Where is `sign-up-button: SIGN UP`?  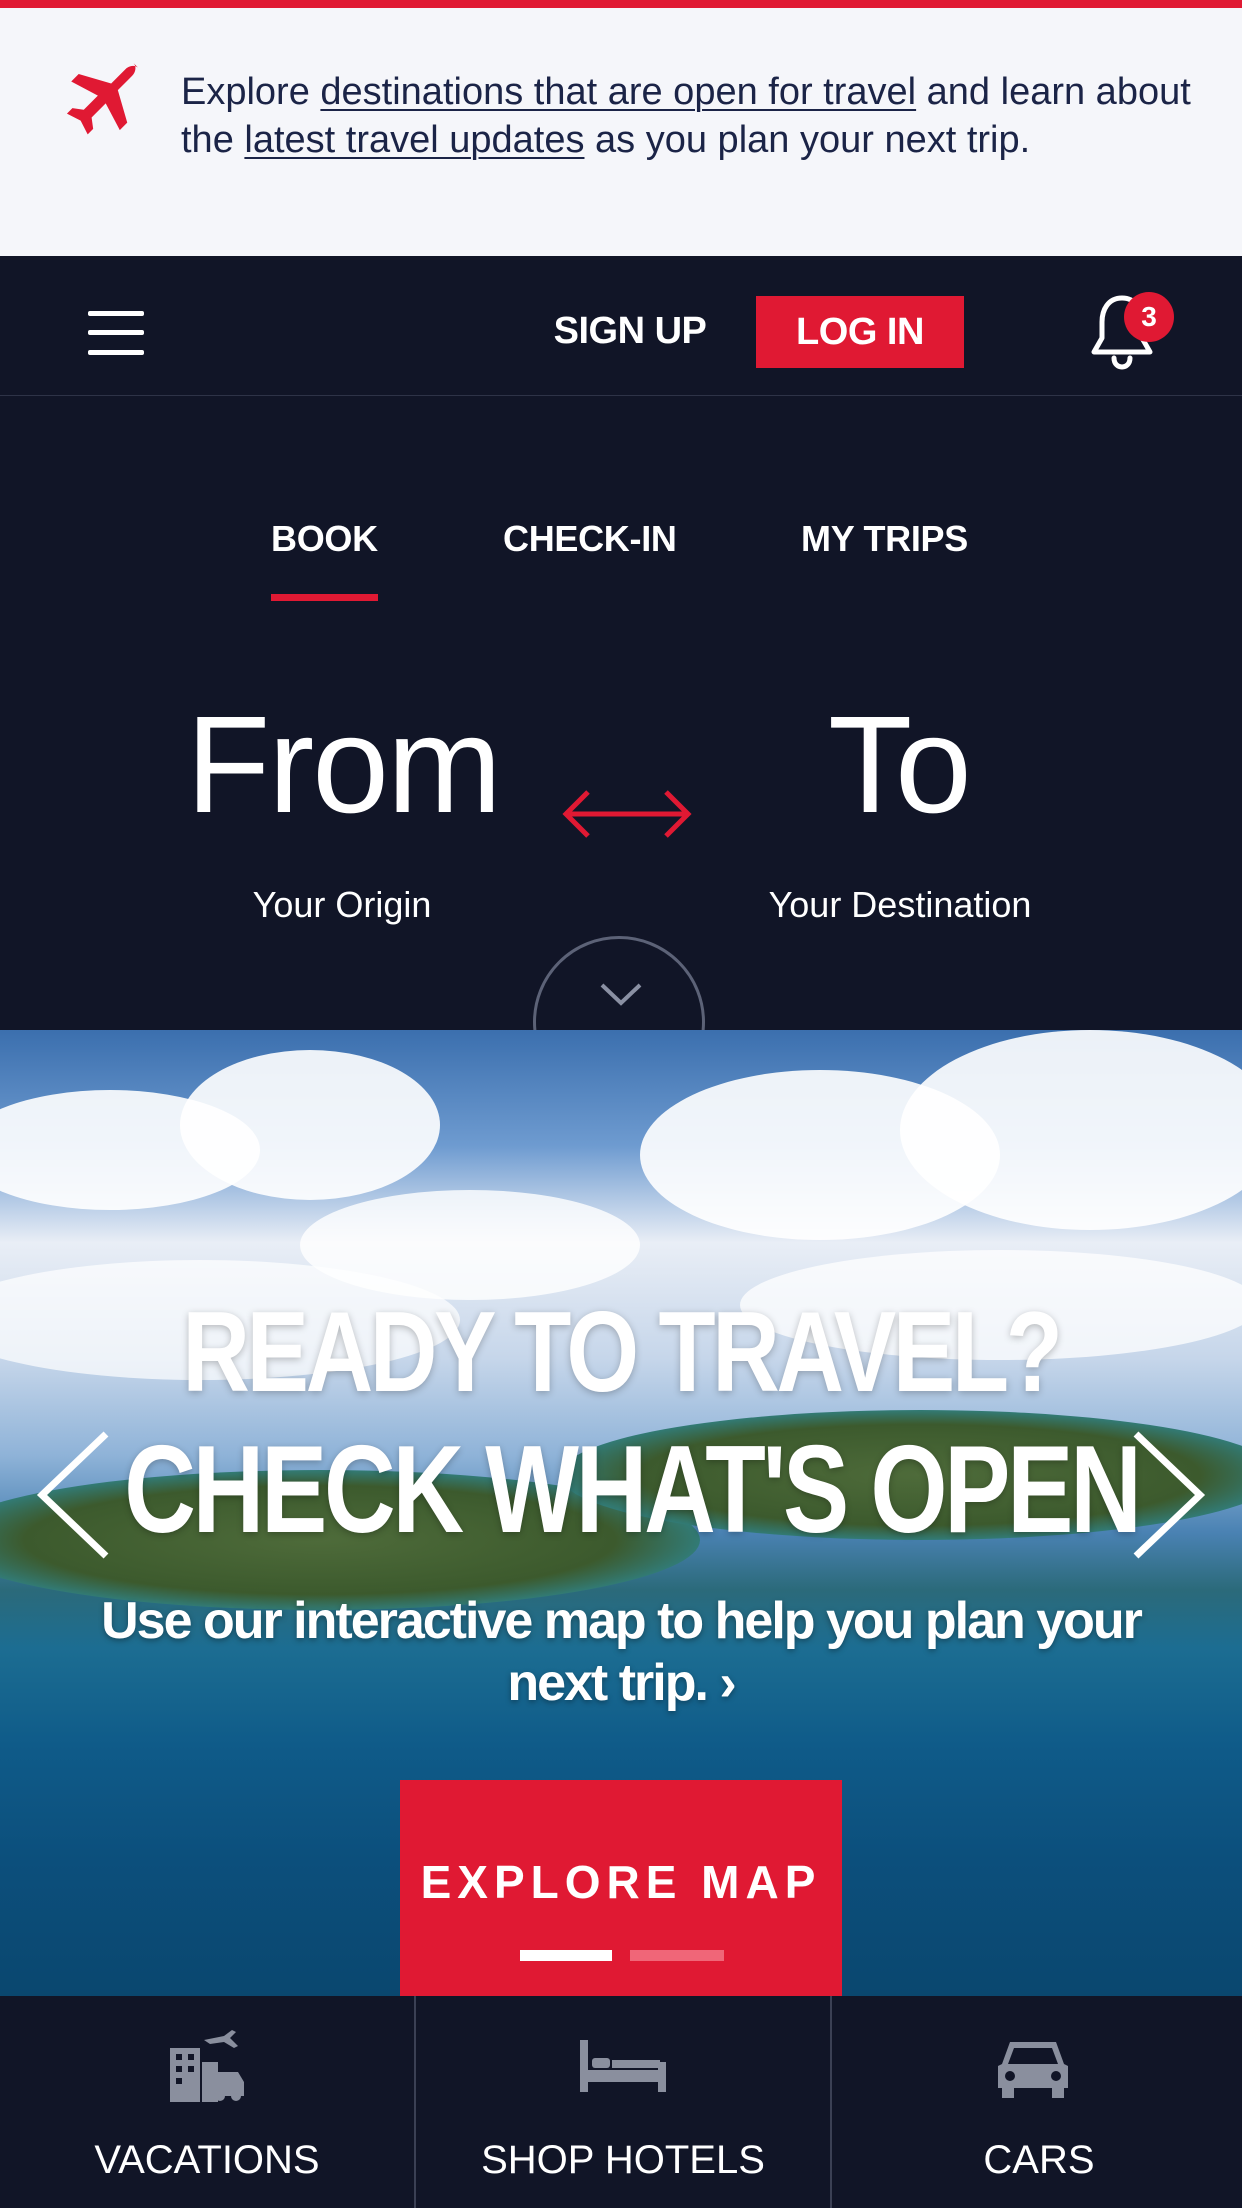 sign-up-button: SIGN UP is located at coordinates (630, 331).